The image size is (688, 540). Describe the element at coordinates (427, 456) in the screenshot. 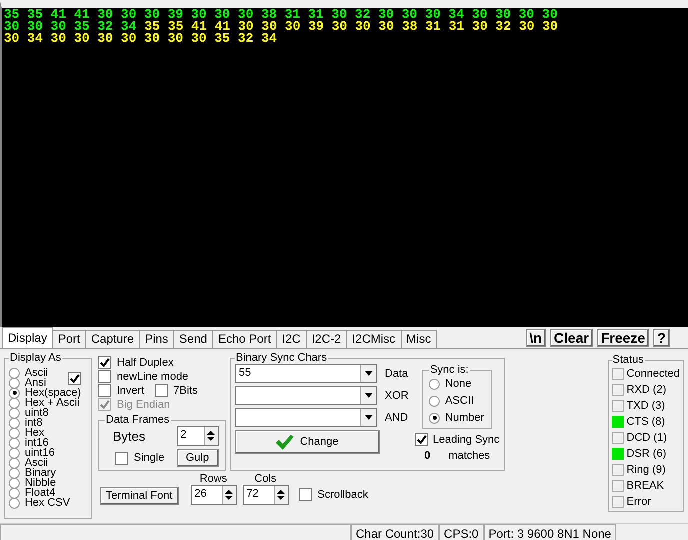

I see `match-count: 0` at that location.